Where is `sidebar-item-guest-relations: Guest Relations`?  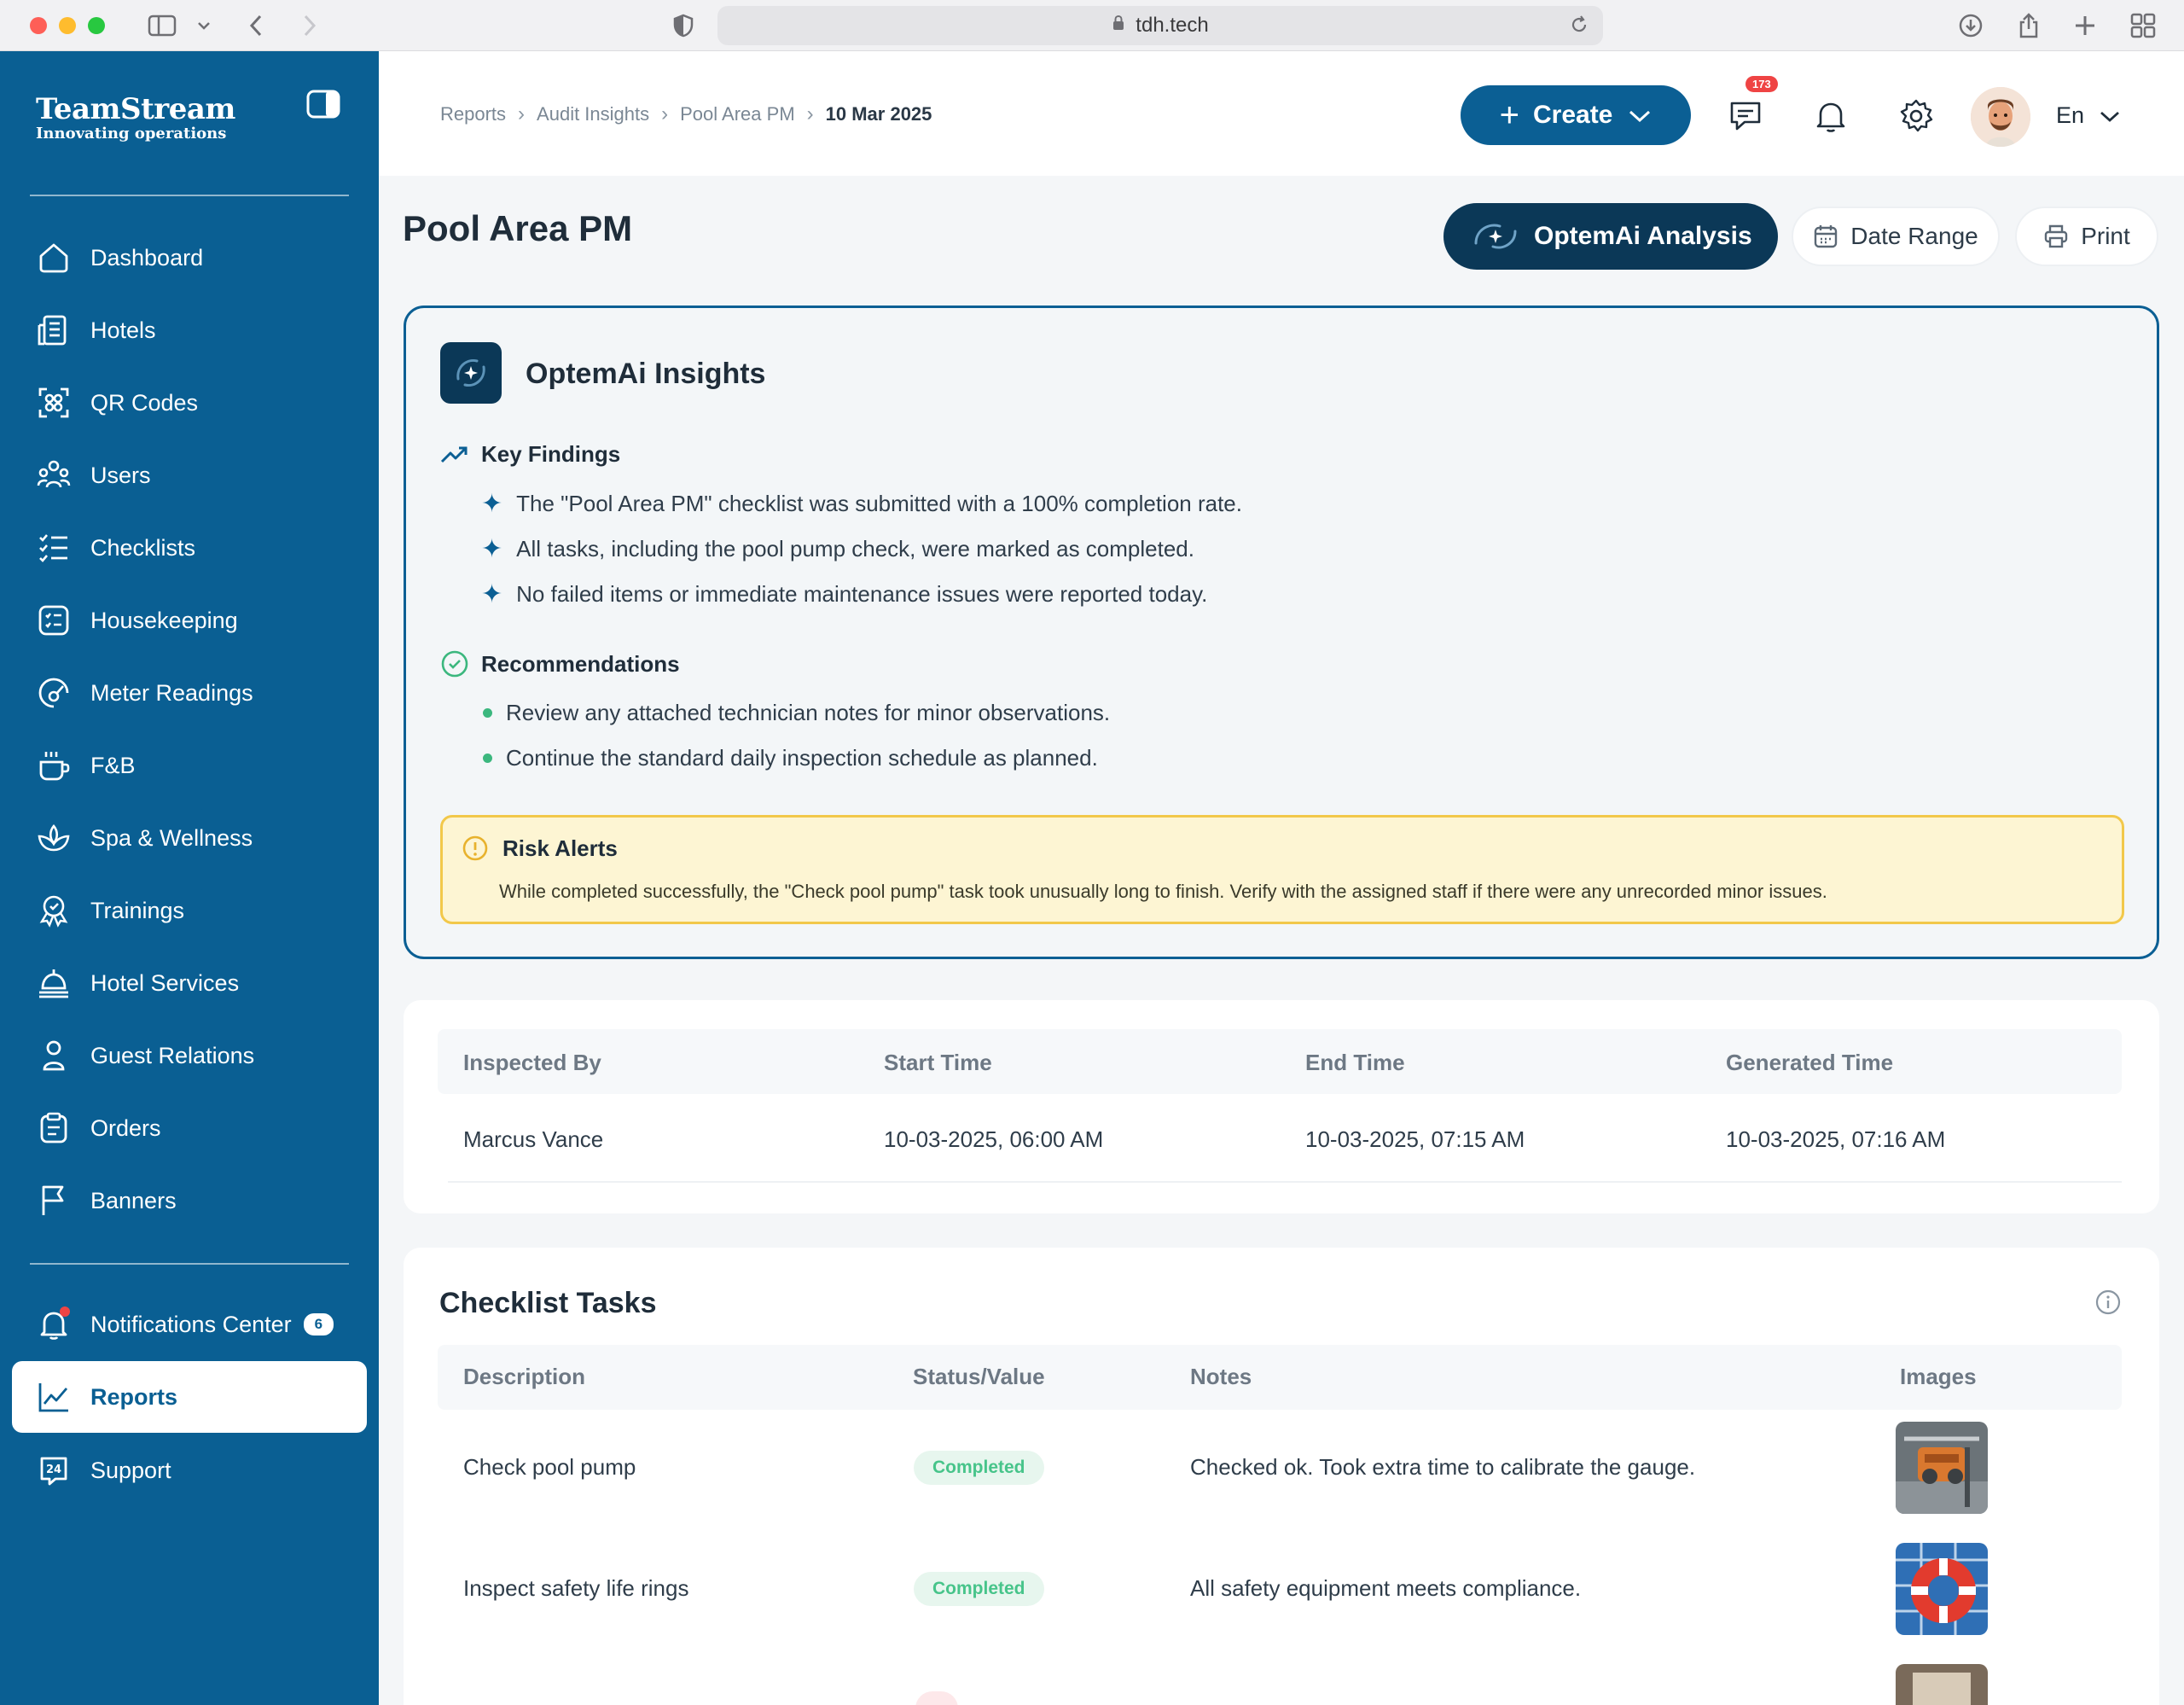 sidebar-item-guest-relations: Guest Relations is located at coordinates (189, 1056).